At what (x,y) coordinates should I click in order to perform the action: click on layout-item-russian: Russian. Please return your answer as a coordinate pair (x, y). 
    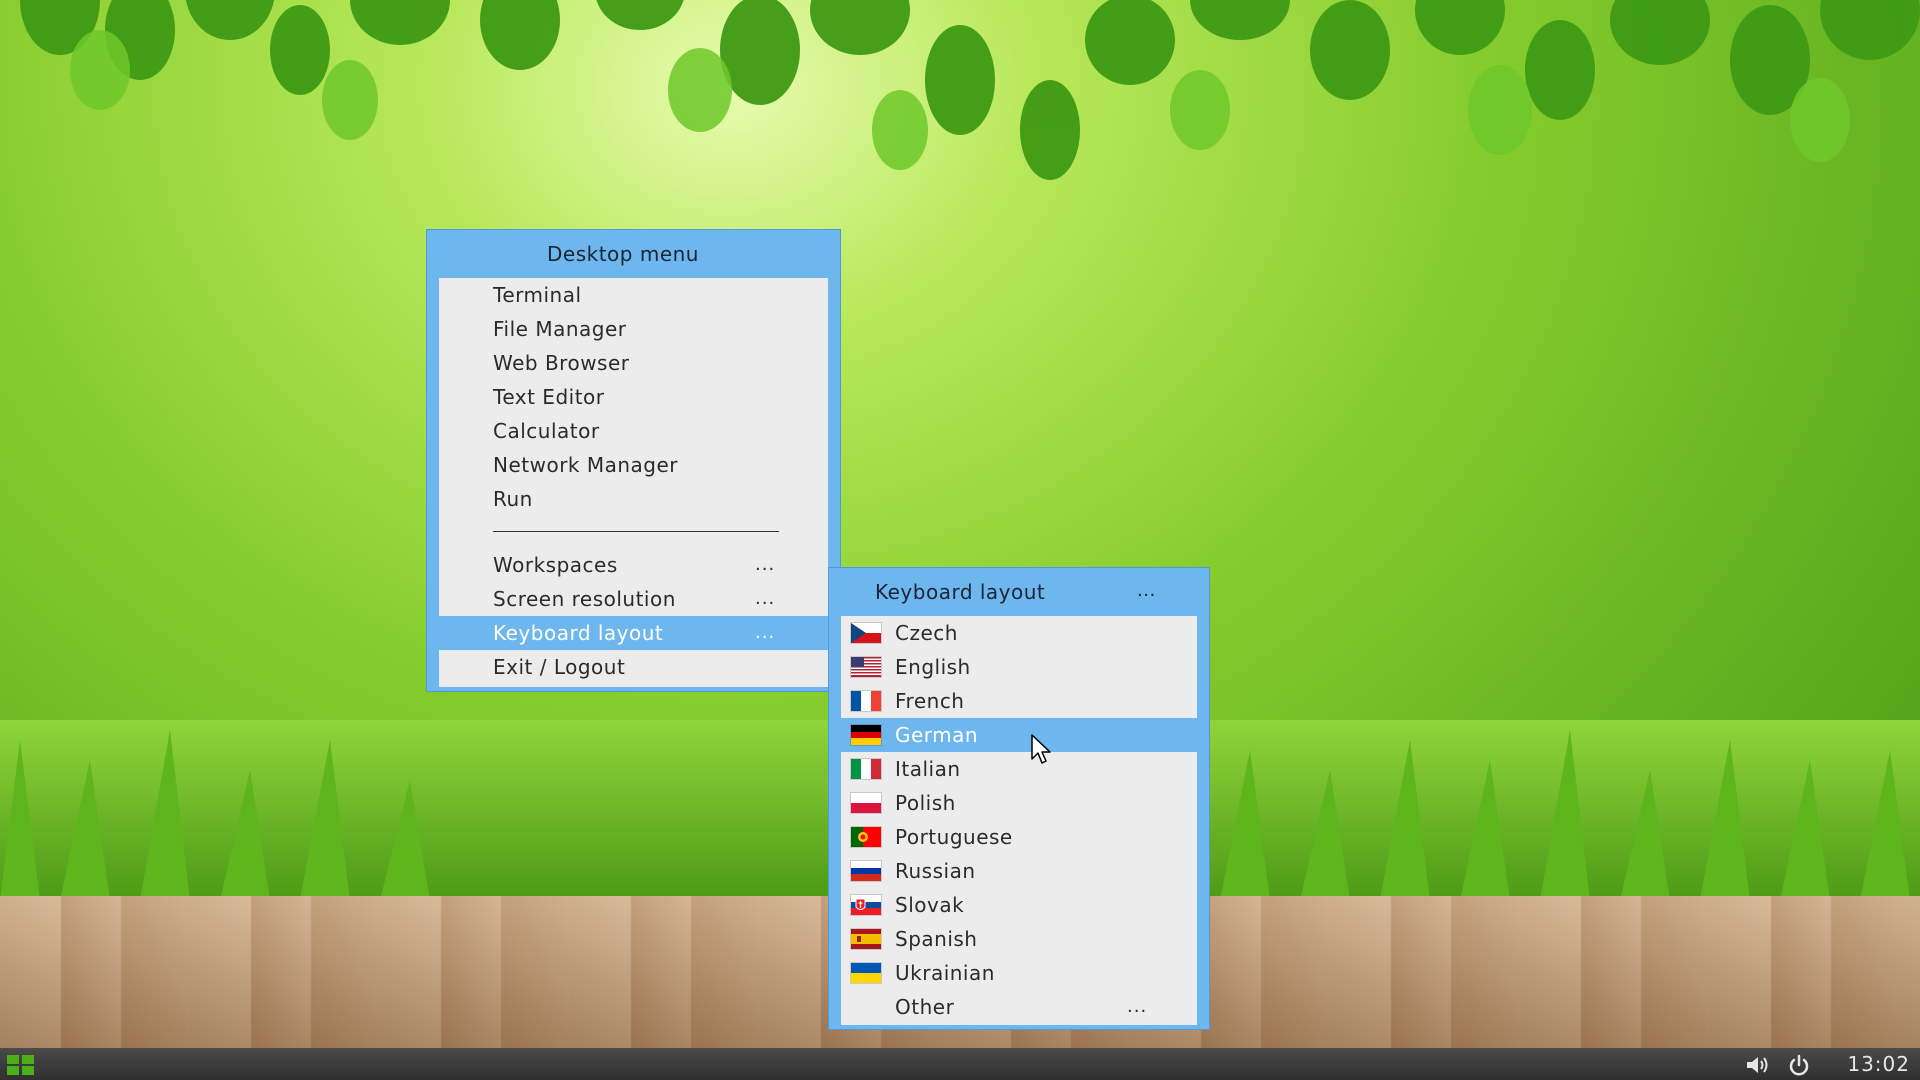
    Looking at the image, I should click on (1019, 871).